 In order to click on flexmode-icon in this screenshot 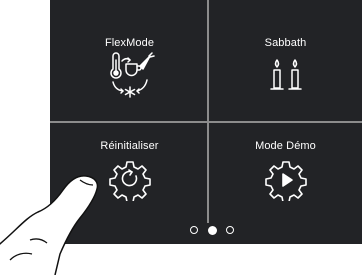, I will do `click(132, 75)`.